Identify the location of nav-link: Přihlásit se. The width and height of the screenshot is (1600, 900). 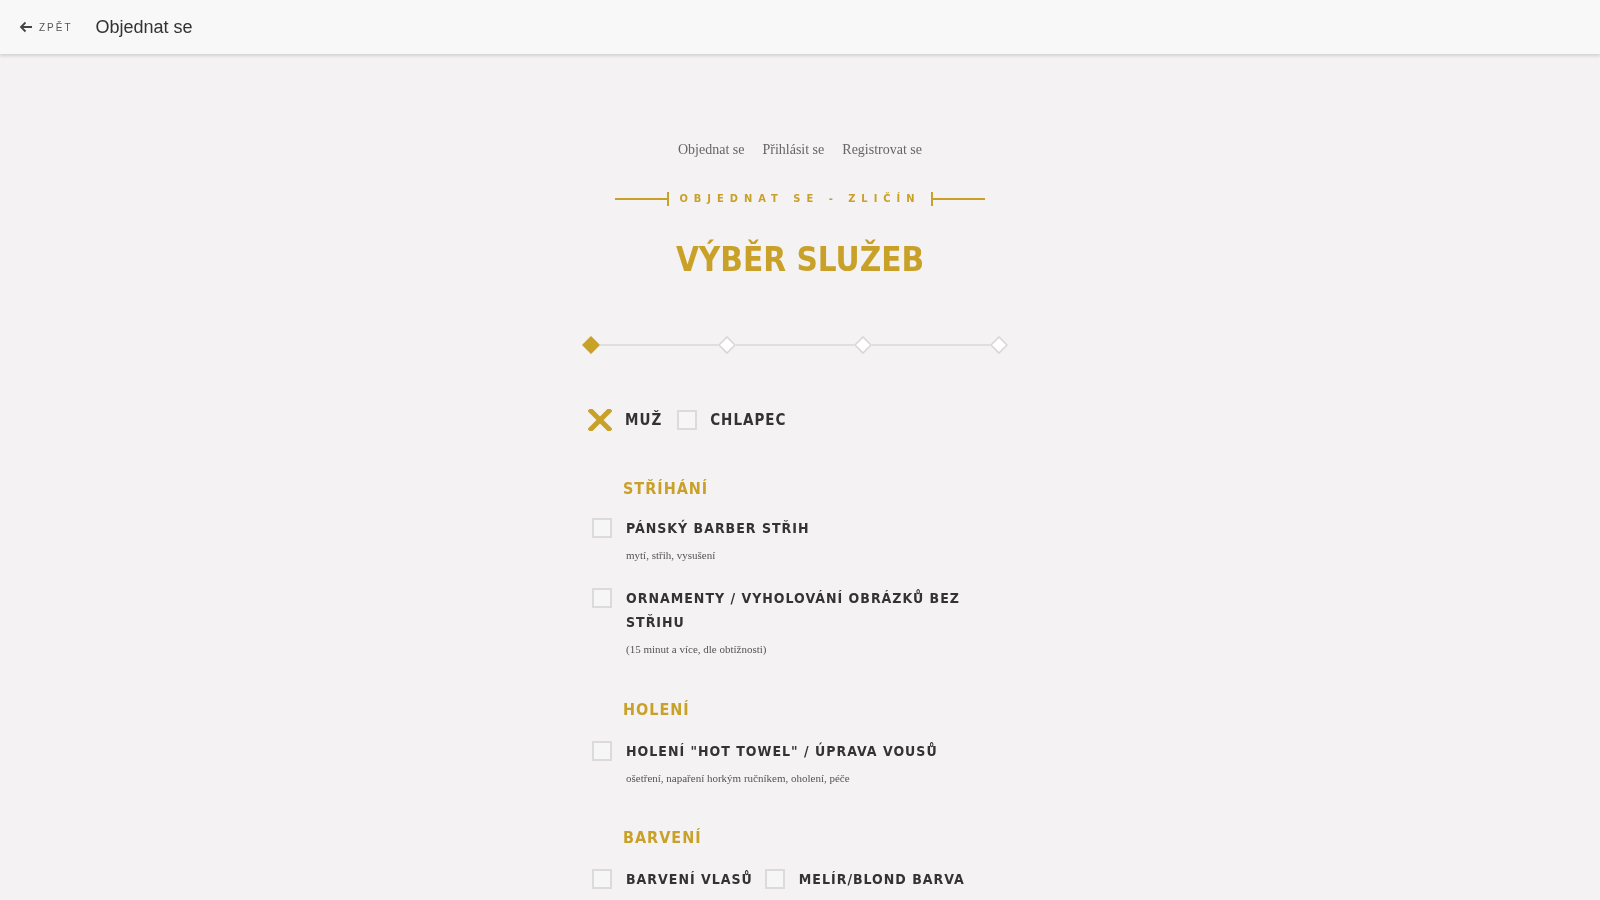
(793, 150).